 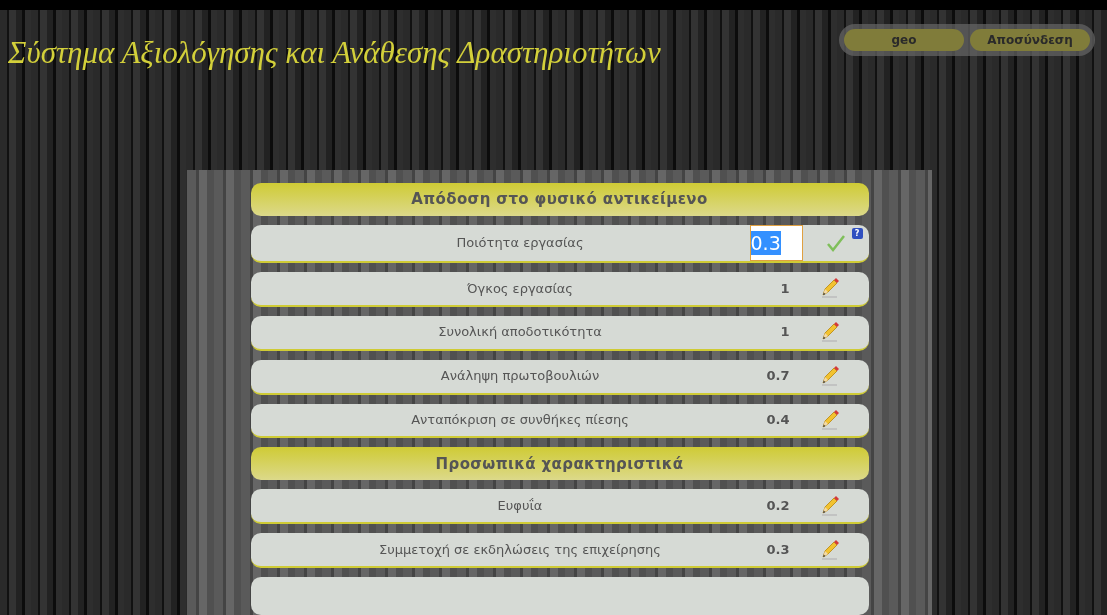 What do you see at coordinates (520, 332) in the screenshot?
I see `criterion-label: Συνολική αποδοτικότητα` at bounding box center [520, 332].